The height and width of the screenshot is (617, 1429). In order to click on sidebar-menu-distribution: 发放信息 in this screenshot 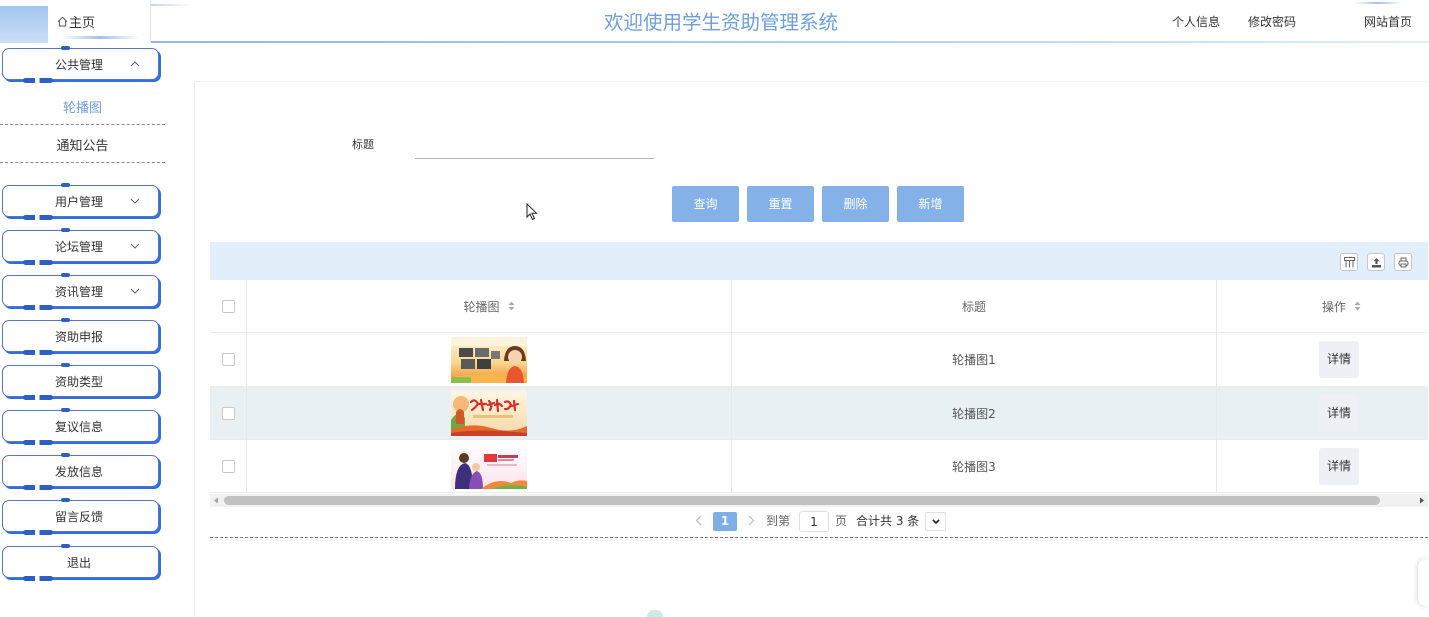, I will do `click(80, 471)`.